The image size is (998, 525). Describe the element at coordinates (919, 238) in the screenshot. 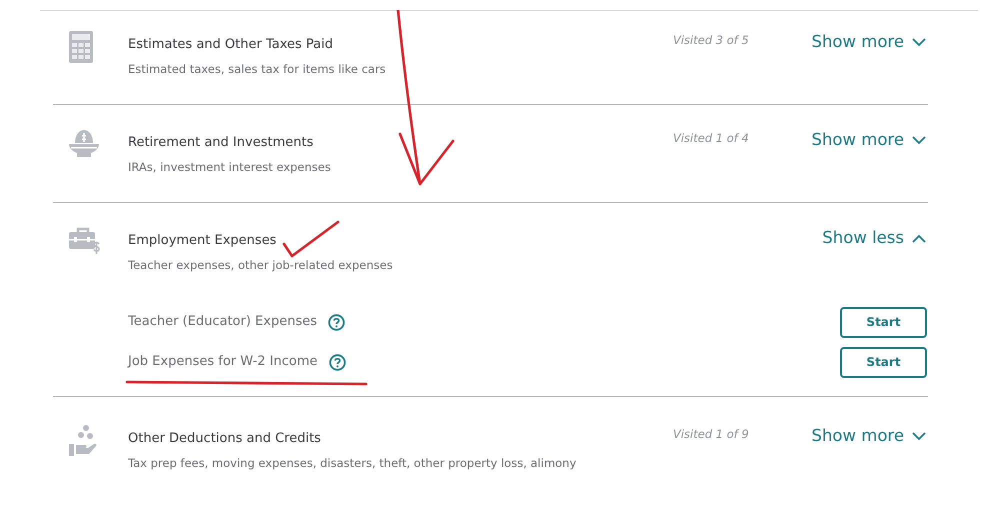

I see `chevron-up-icon` at that location.